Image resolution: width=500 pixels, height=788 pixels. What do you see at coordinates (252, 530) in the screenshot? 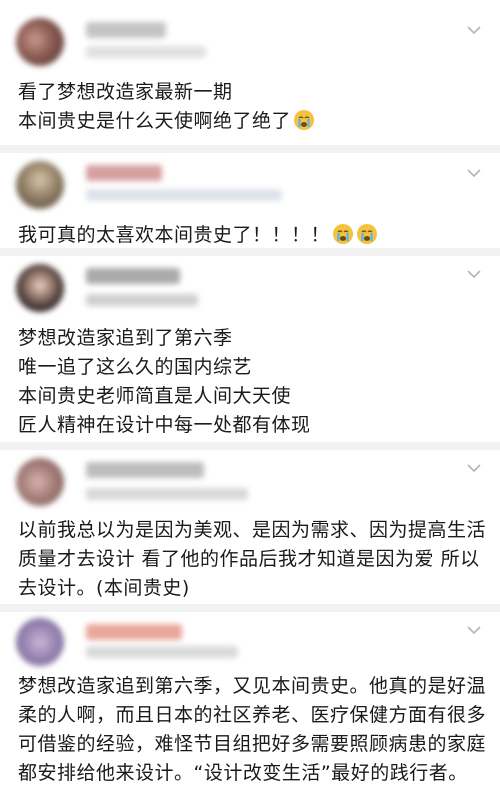
I see `comment-line: 以前我总以为是因为美观、是因为需求、因为提高生活` at bounding box center [252, 530].